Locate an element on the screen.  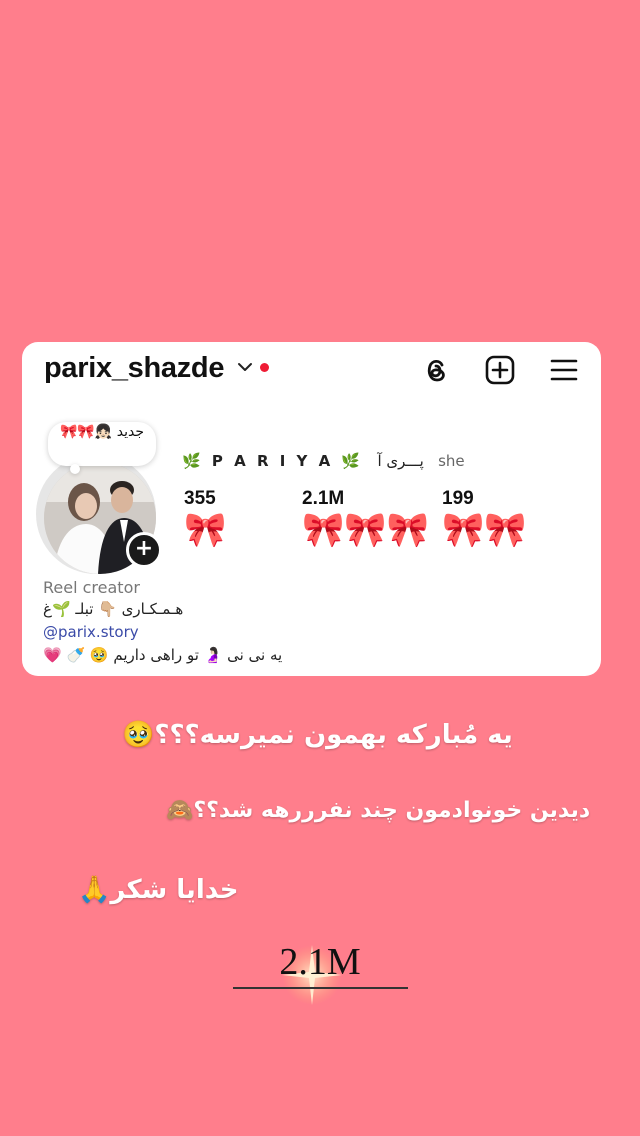
stat-following-decoration: 🎀🎀 is located at coordinates (484, 530).